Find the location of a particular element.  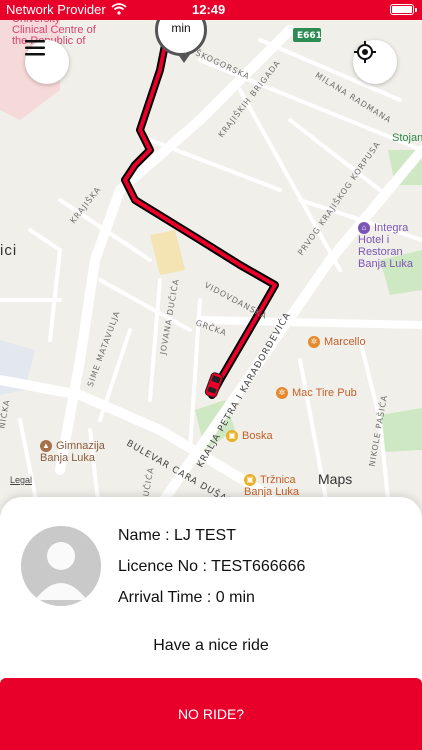

wifi-icon is located at coordinates (119, 9).